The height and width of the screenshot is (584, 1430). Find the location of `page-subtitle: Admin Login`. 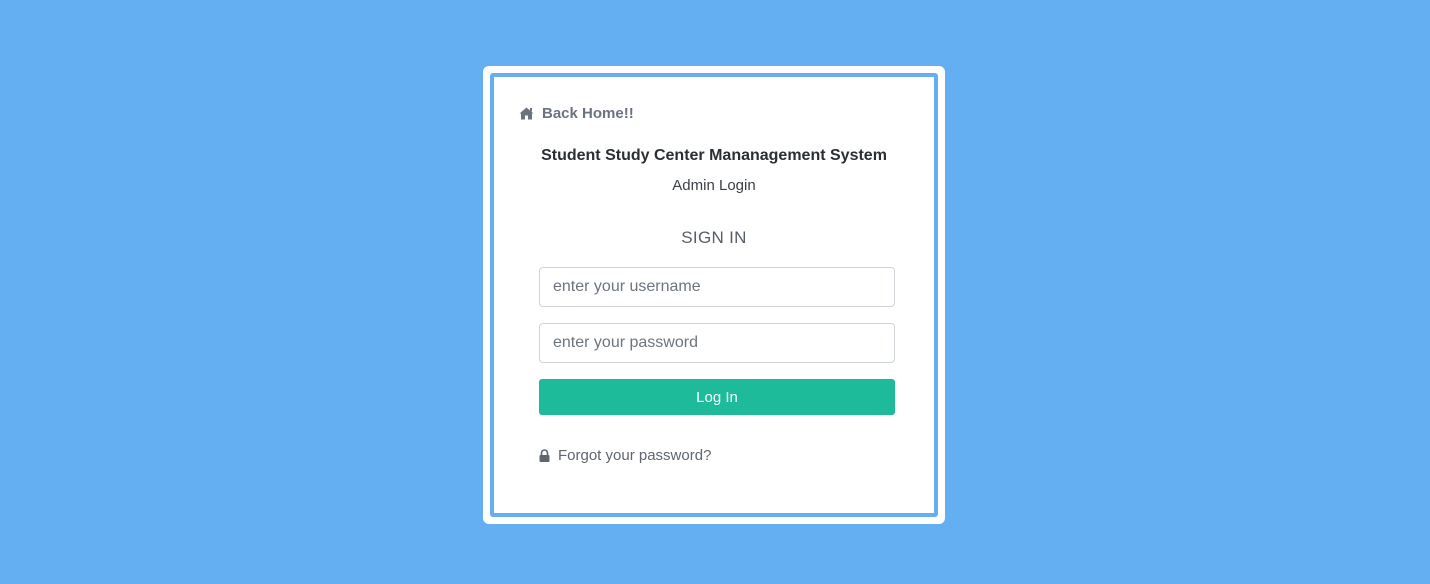

page-subtitle: Admin Login is located at coordinates (714, 185).